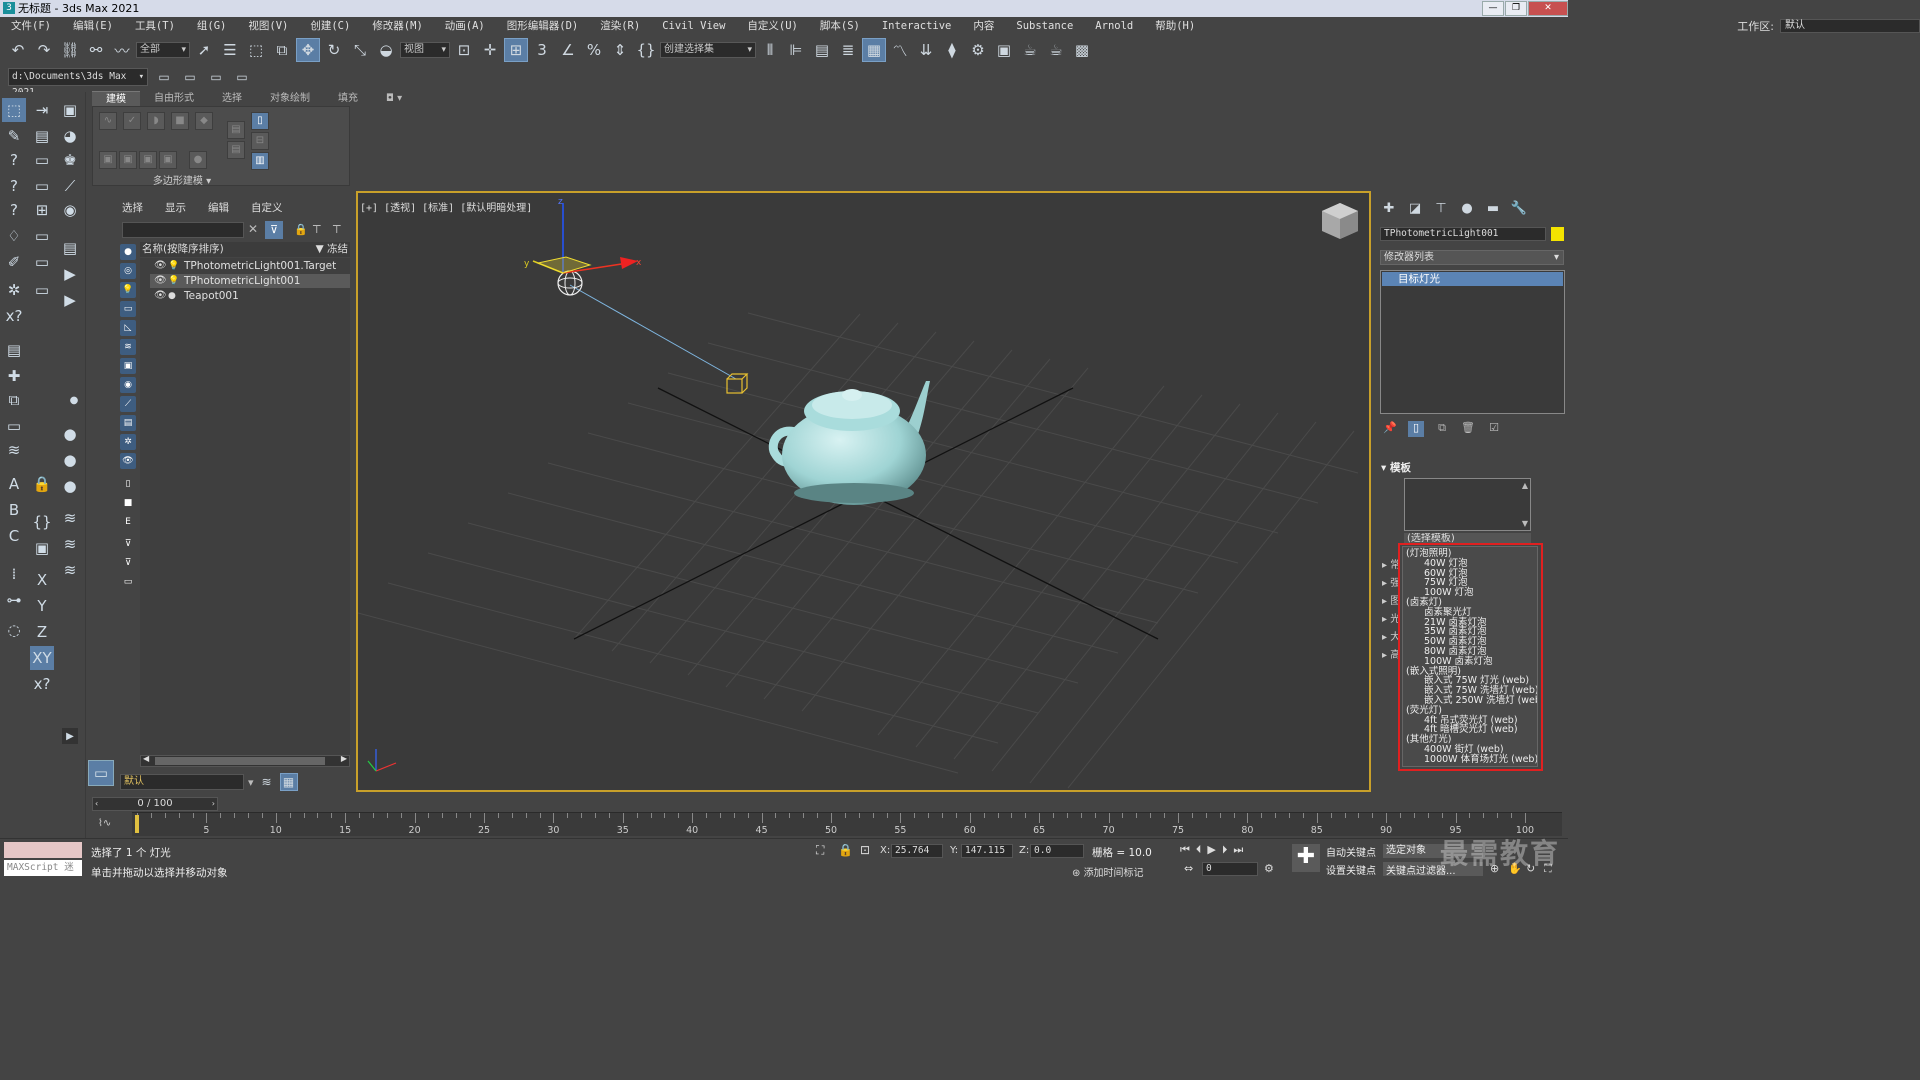 This screenshot has width=1920, height=1080. What do you see at coordinates (1463, 234) in the screenshot?
I see `object-name-field: TPhotometricLight001` at bounding box center [1463, 234].